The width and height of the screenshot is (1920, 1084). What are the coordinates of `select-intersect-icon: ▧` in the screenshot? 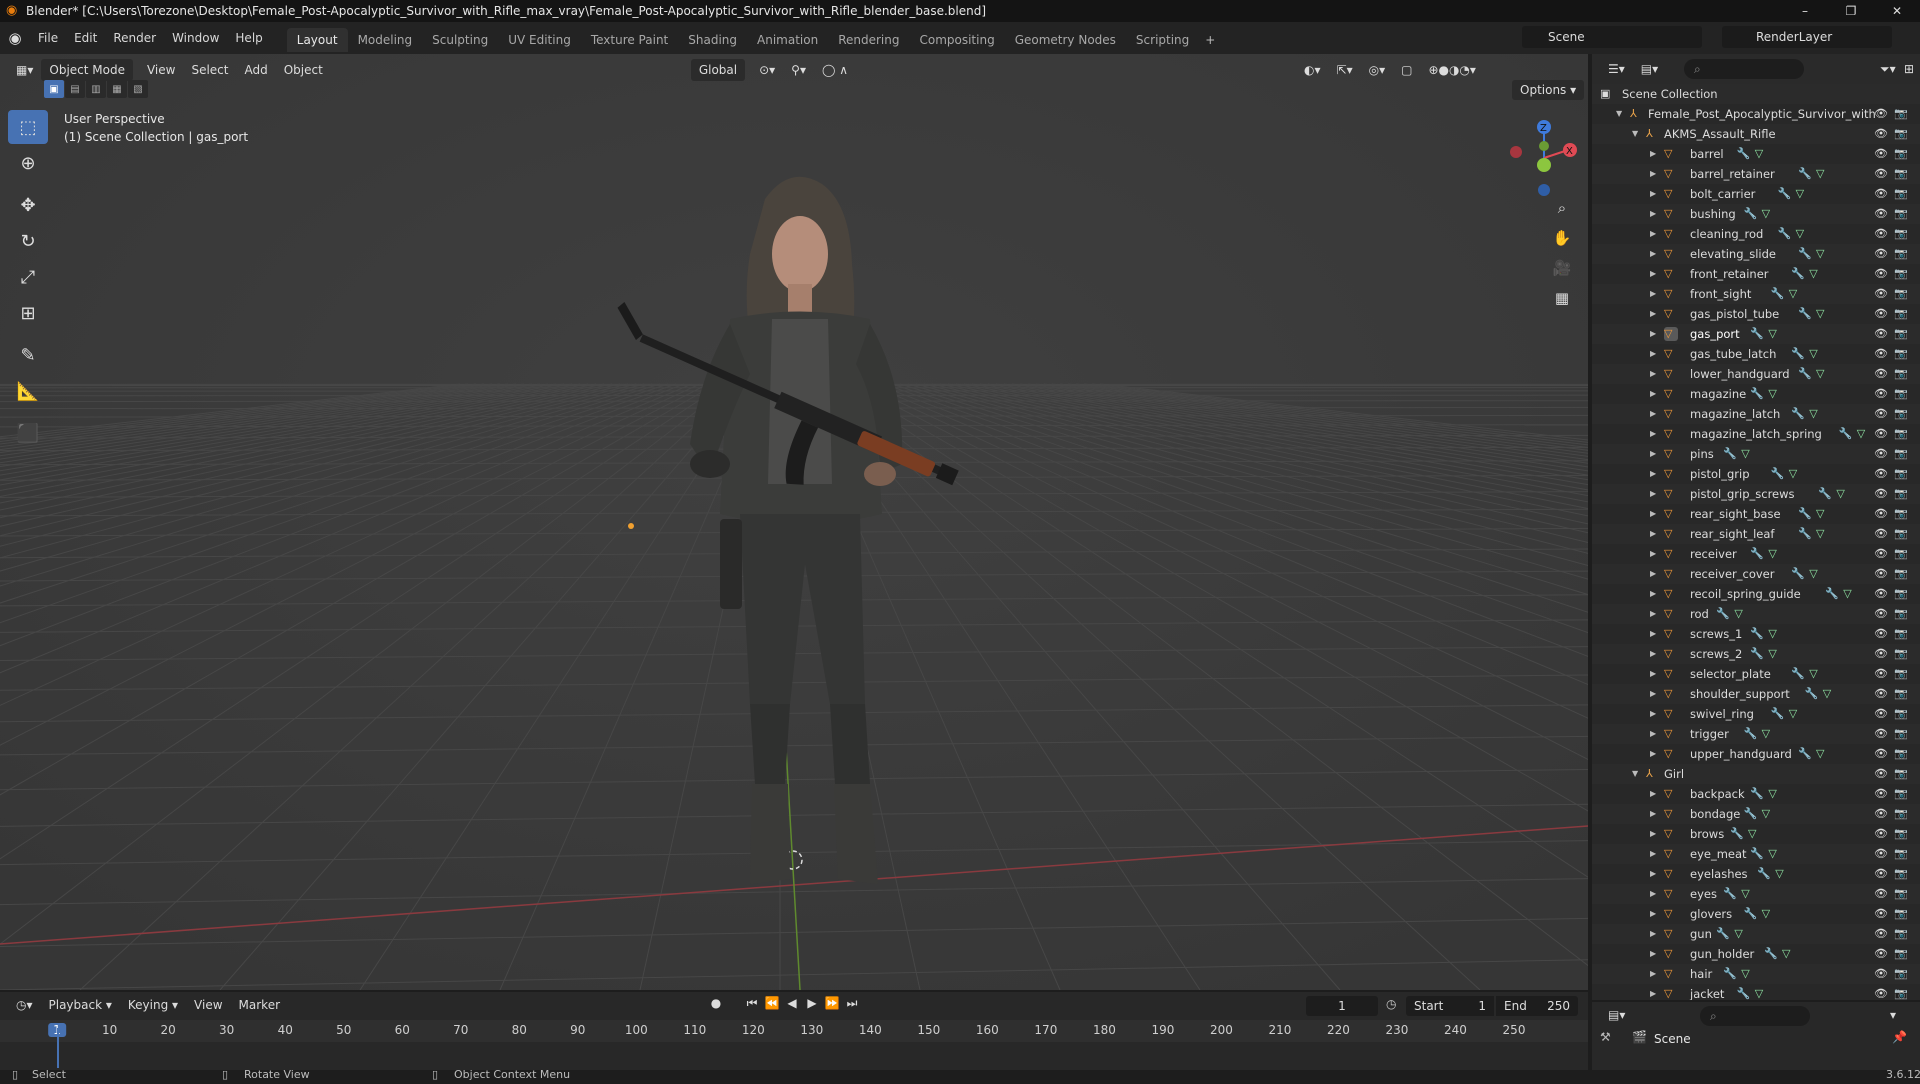 It's located at (138, 89).